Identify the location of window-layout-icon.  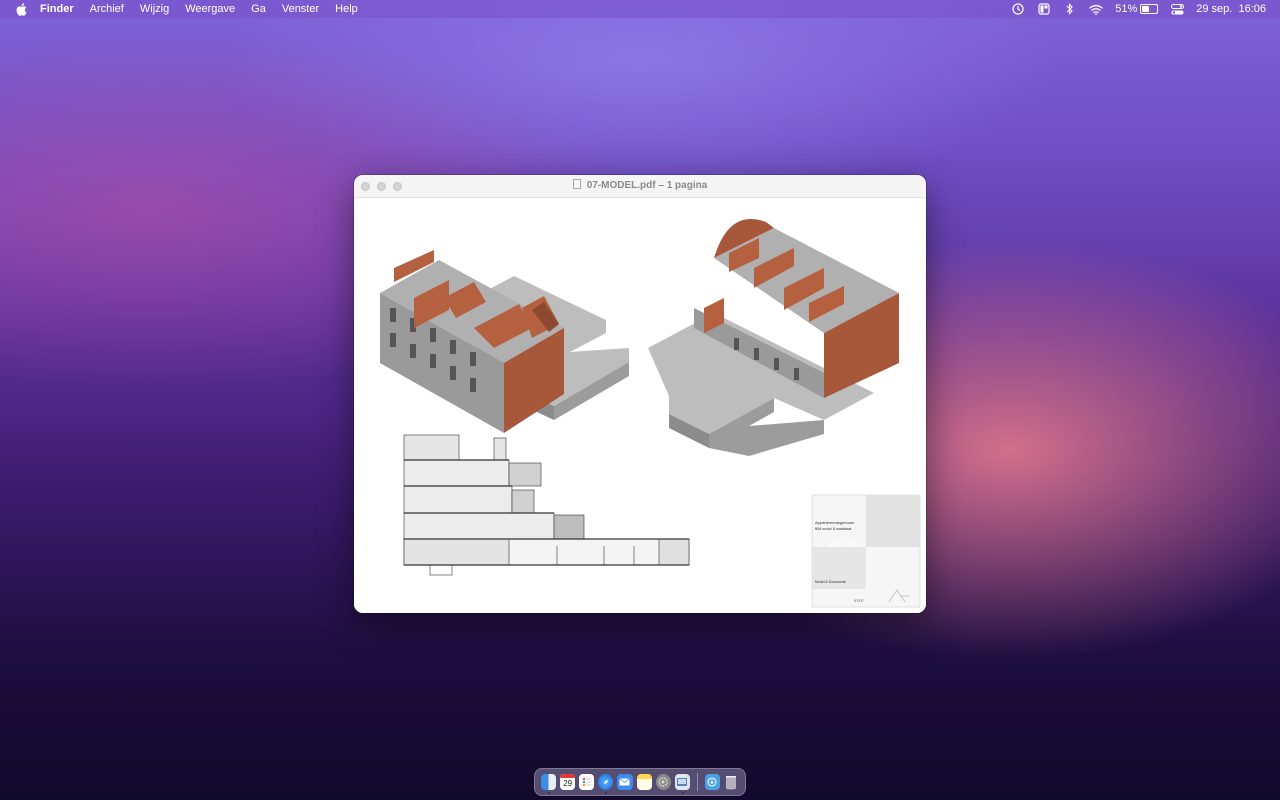
(1044, 9).